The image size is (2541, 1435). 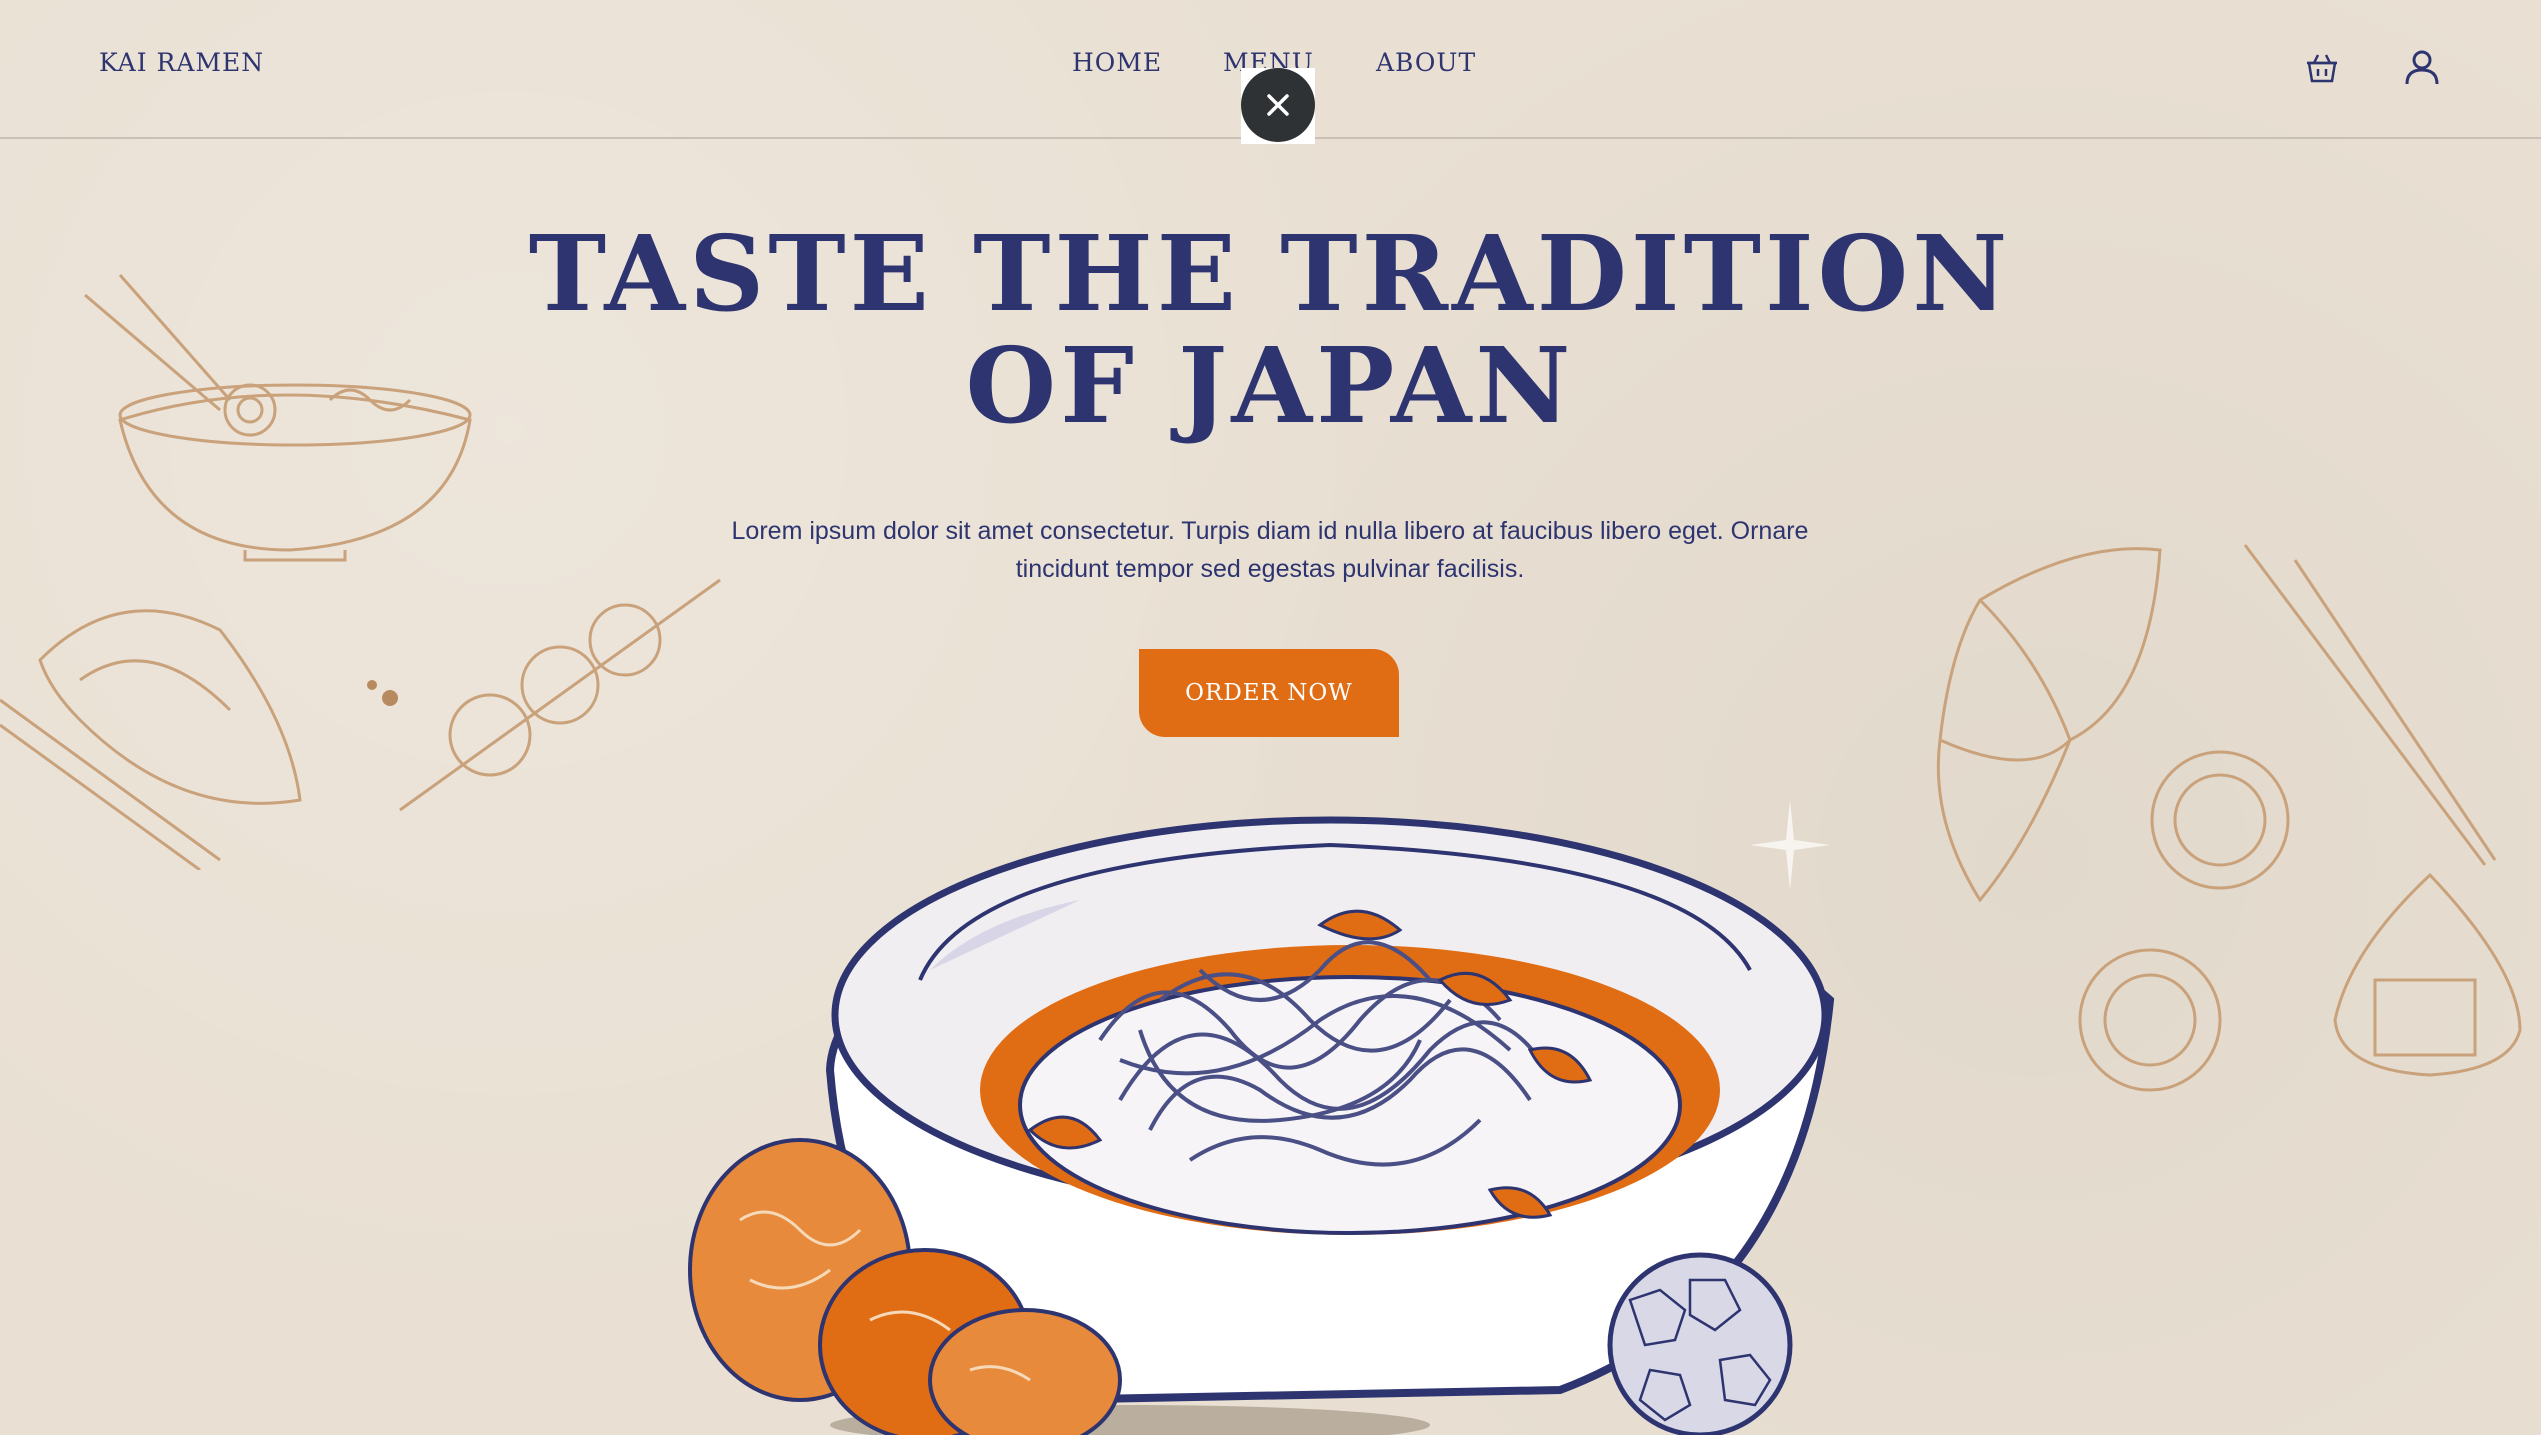 What do you see at coordinates (1269, 693) in the screenshot?
I see `order-now-button: ORDER NOW` at bounding box center [1269, 693].